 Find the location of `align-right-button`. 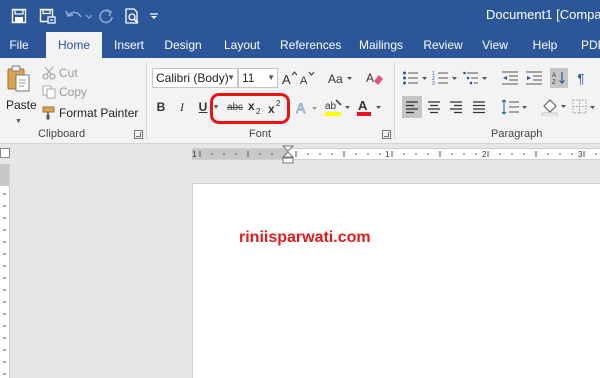

align-right-button is located at coordinates (456, 107).